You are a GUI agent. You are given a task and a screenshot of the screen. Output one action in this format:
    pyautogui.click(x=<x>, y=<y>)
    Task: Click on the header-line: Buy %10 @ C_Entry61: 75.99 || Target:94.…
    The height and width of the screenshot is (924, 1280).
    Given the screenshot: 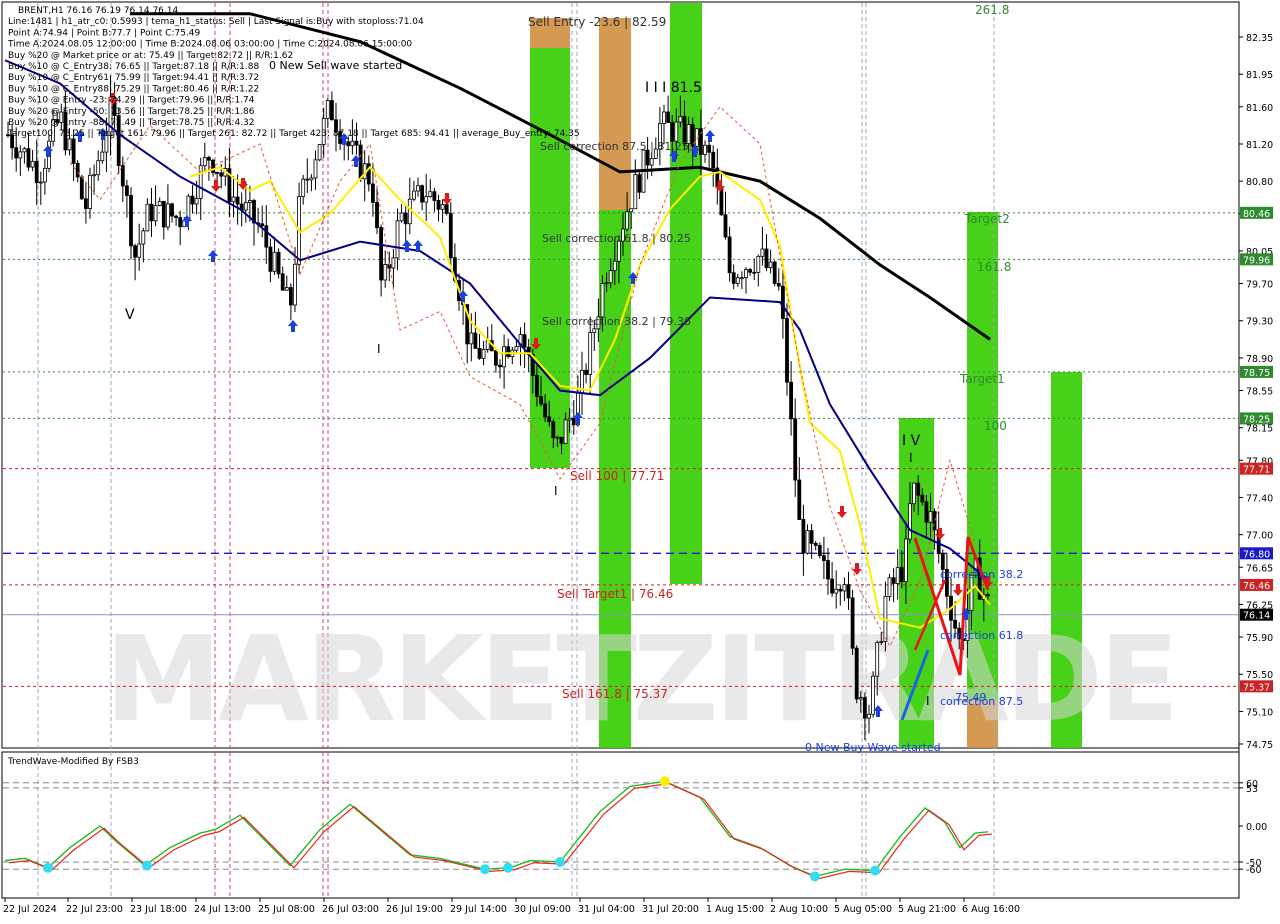 What is the action you would take?
    pyautogui.click(x=133, y=78)
    